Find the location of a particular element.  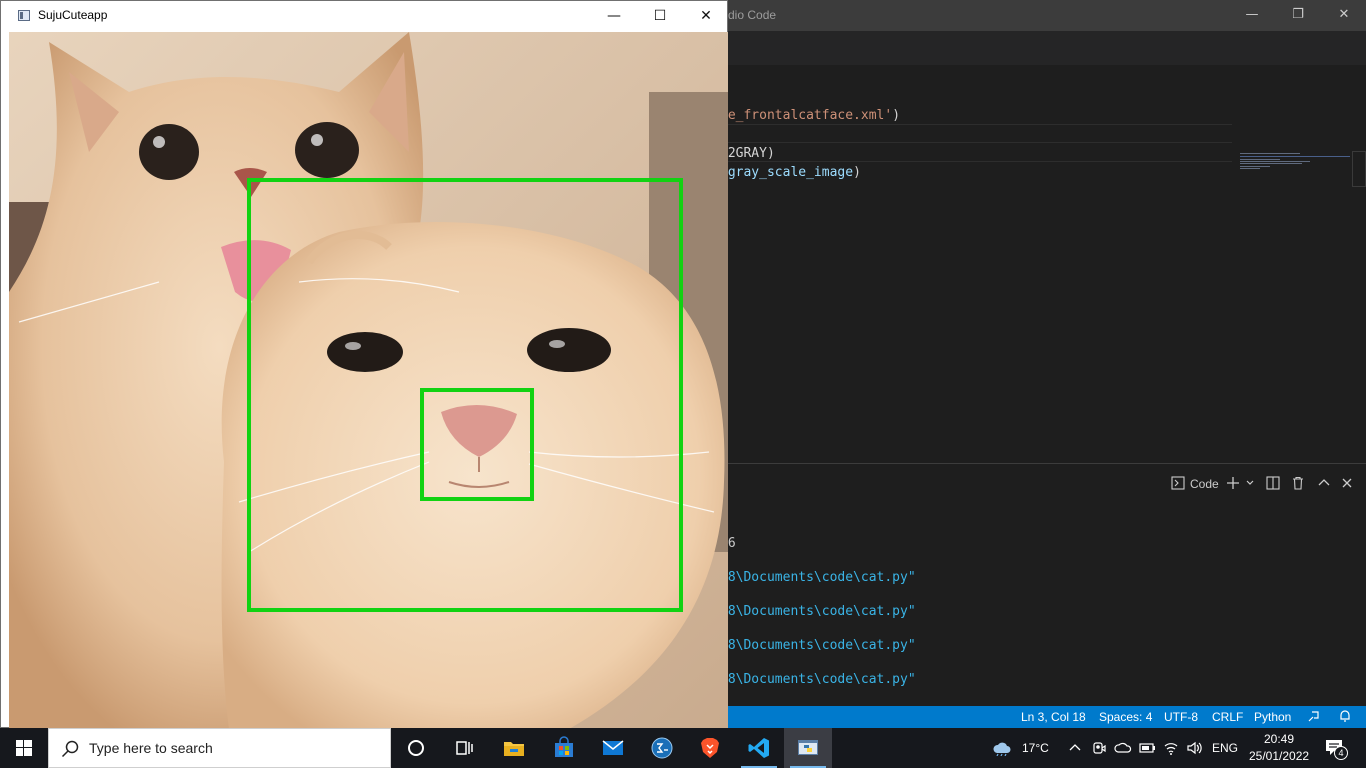

taskbar-search-box: Type here to search is located at coordinates (219, 748).